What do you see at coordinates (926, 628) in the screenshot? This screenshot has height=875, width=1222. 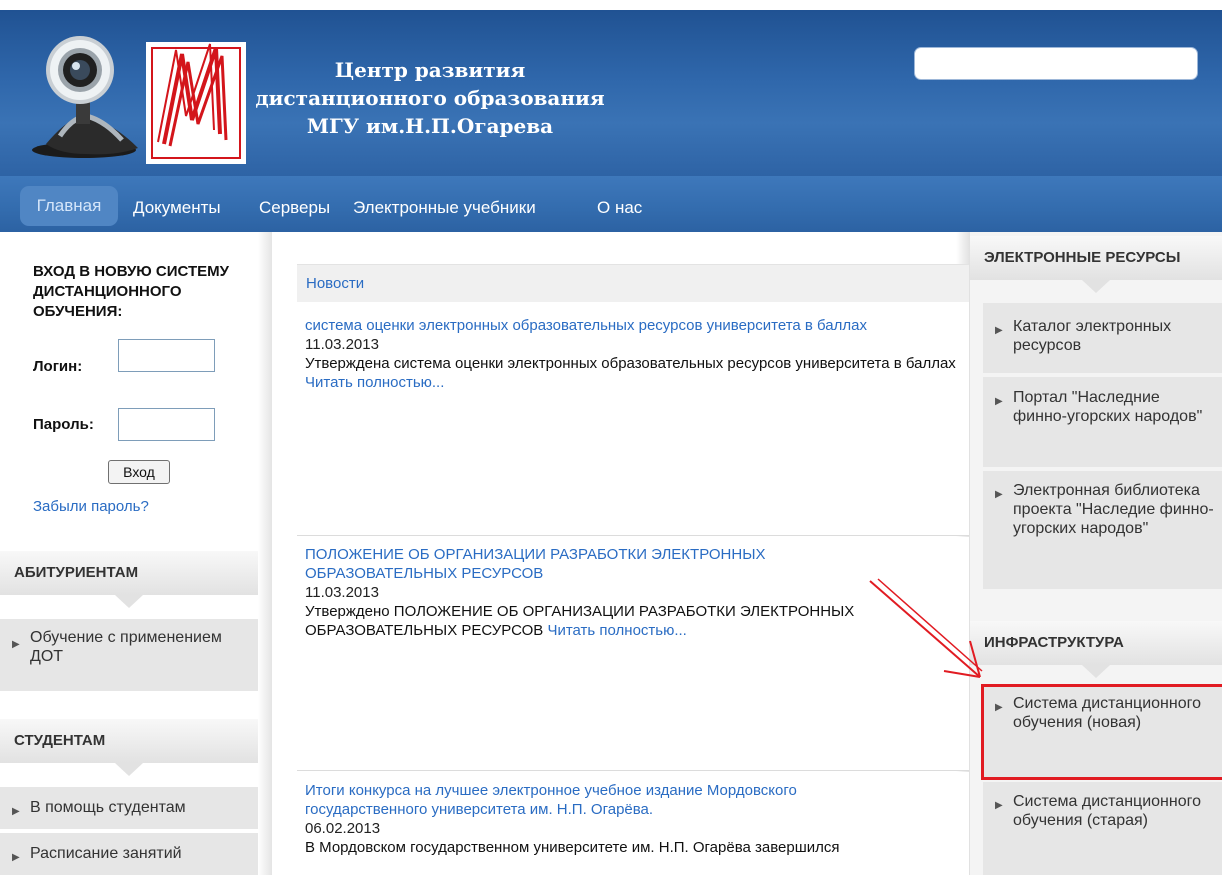 I see `annotation-arrow-icon` at bounding box center [926, 628].